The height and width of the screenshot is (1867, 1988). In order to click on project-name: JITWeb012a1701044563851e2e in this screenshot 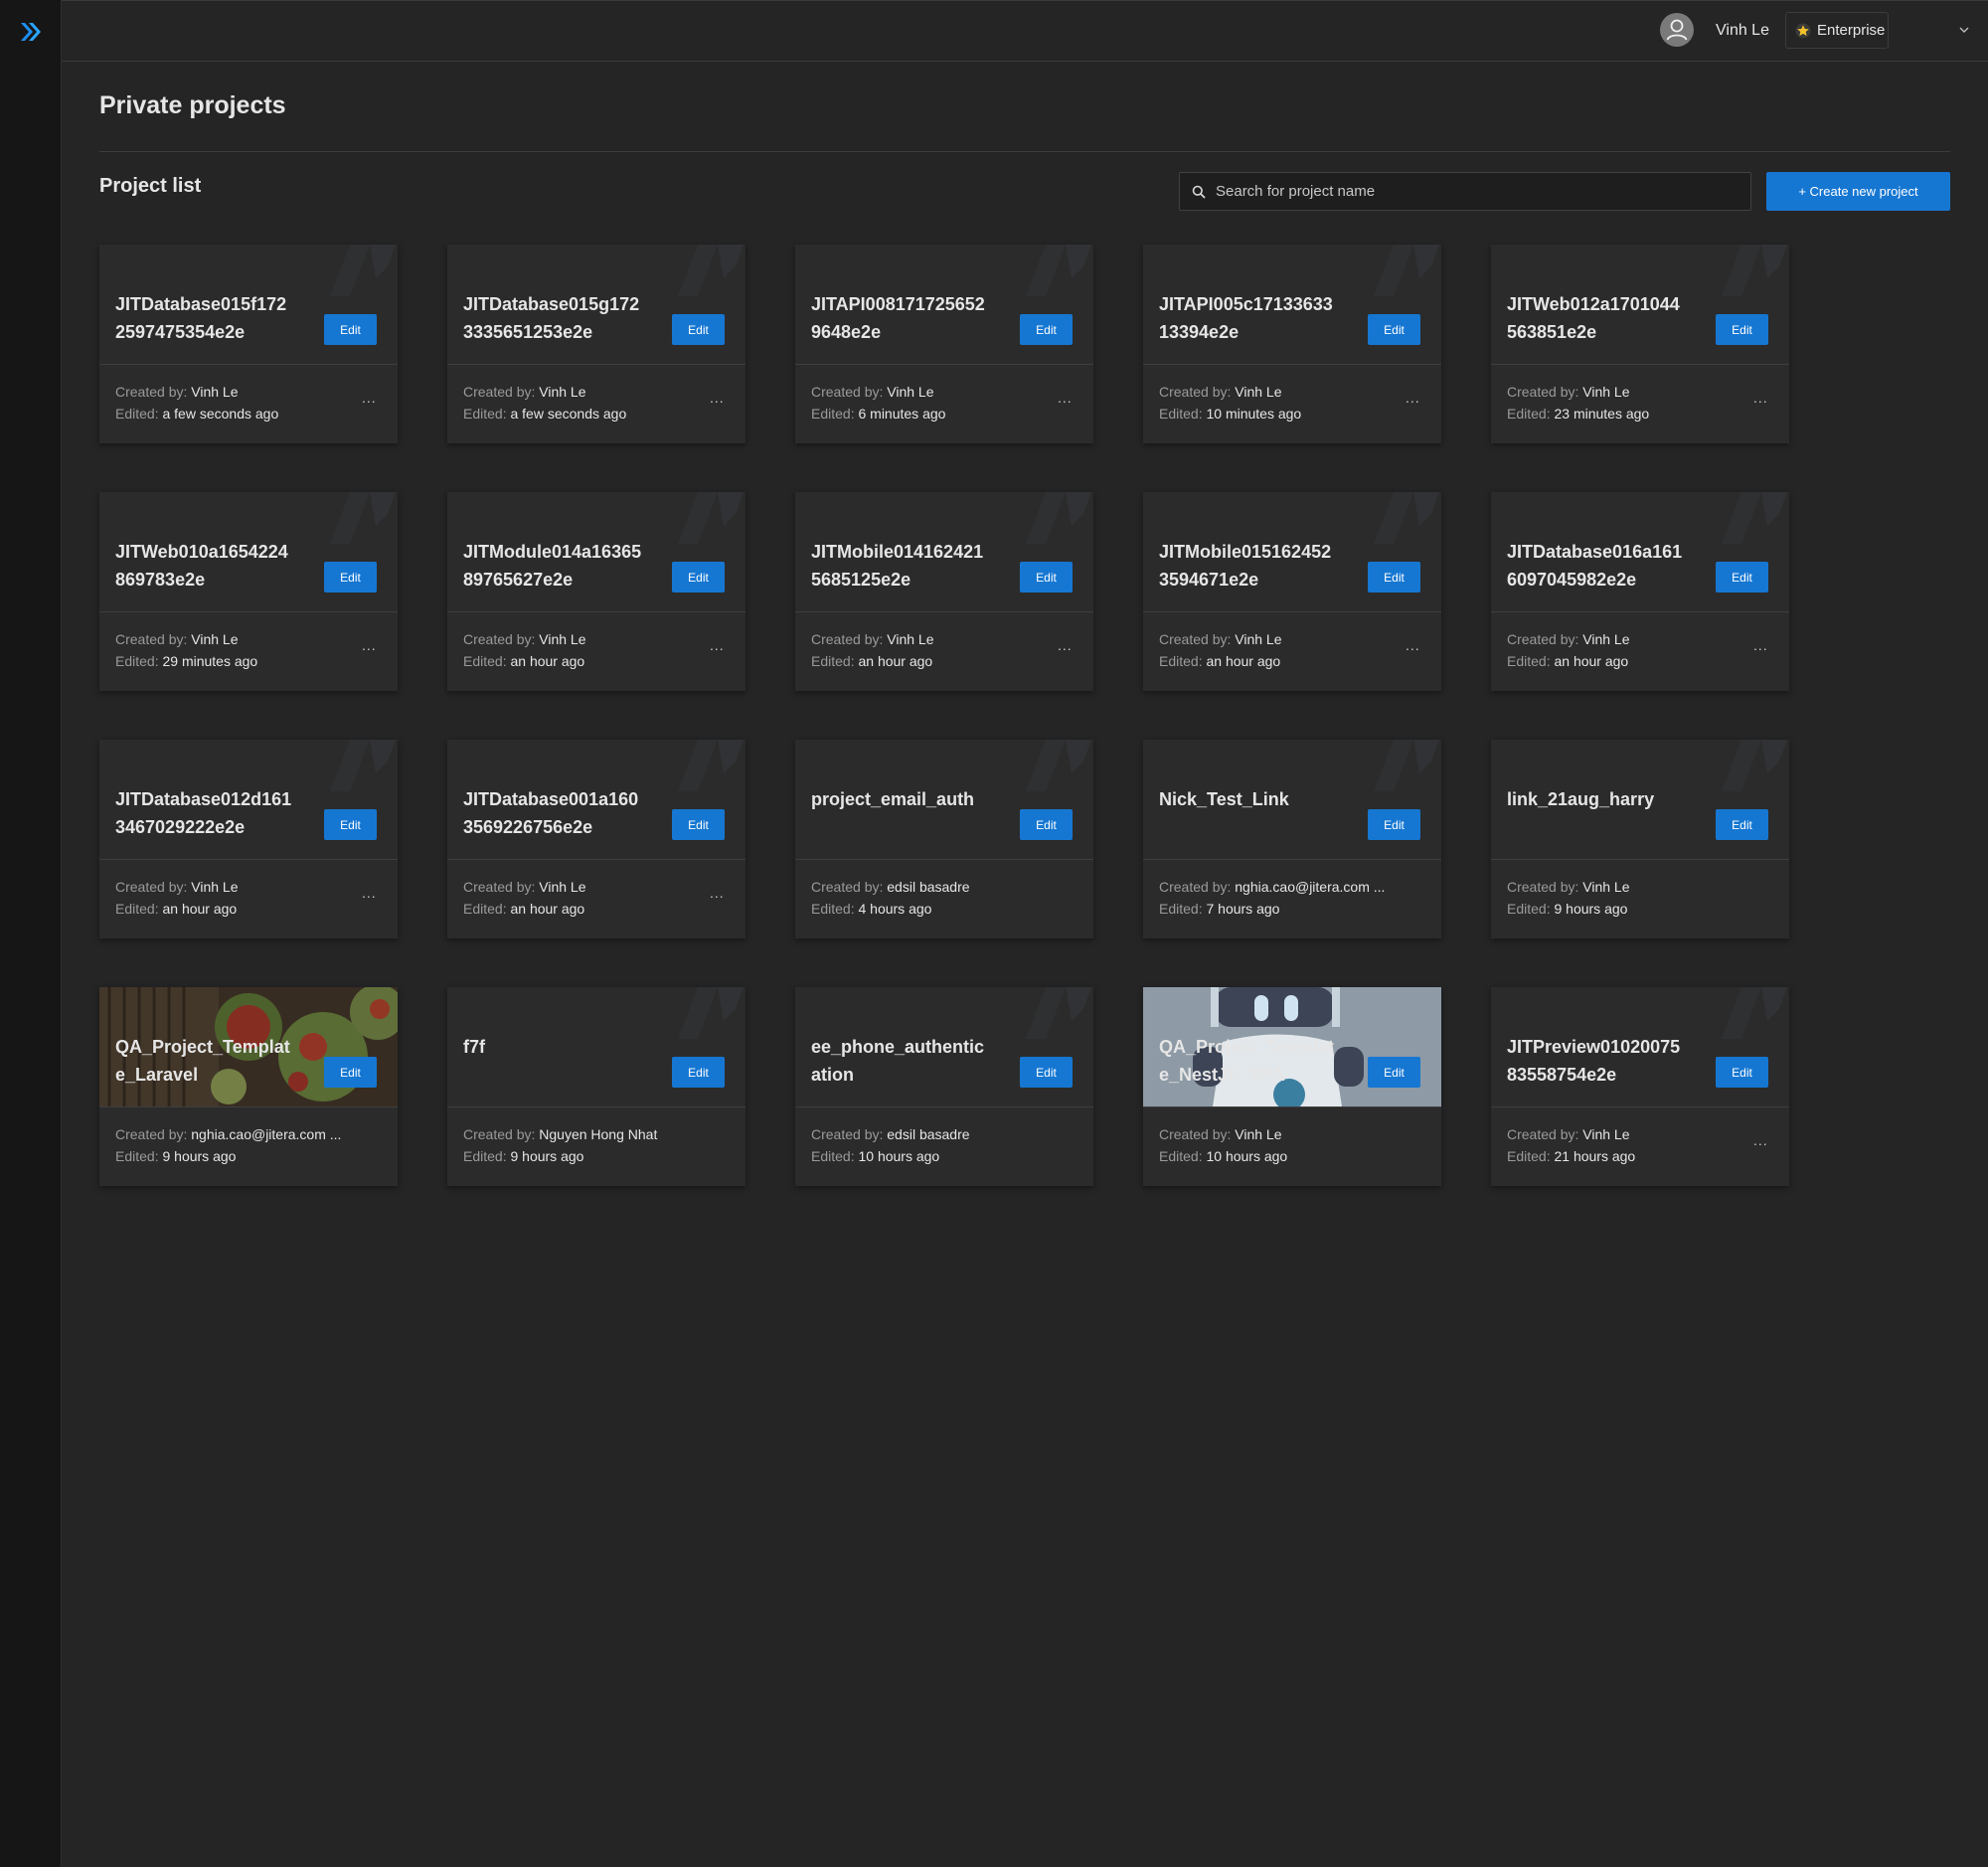, I will do `click(1596, 318)`.